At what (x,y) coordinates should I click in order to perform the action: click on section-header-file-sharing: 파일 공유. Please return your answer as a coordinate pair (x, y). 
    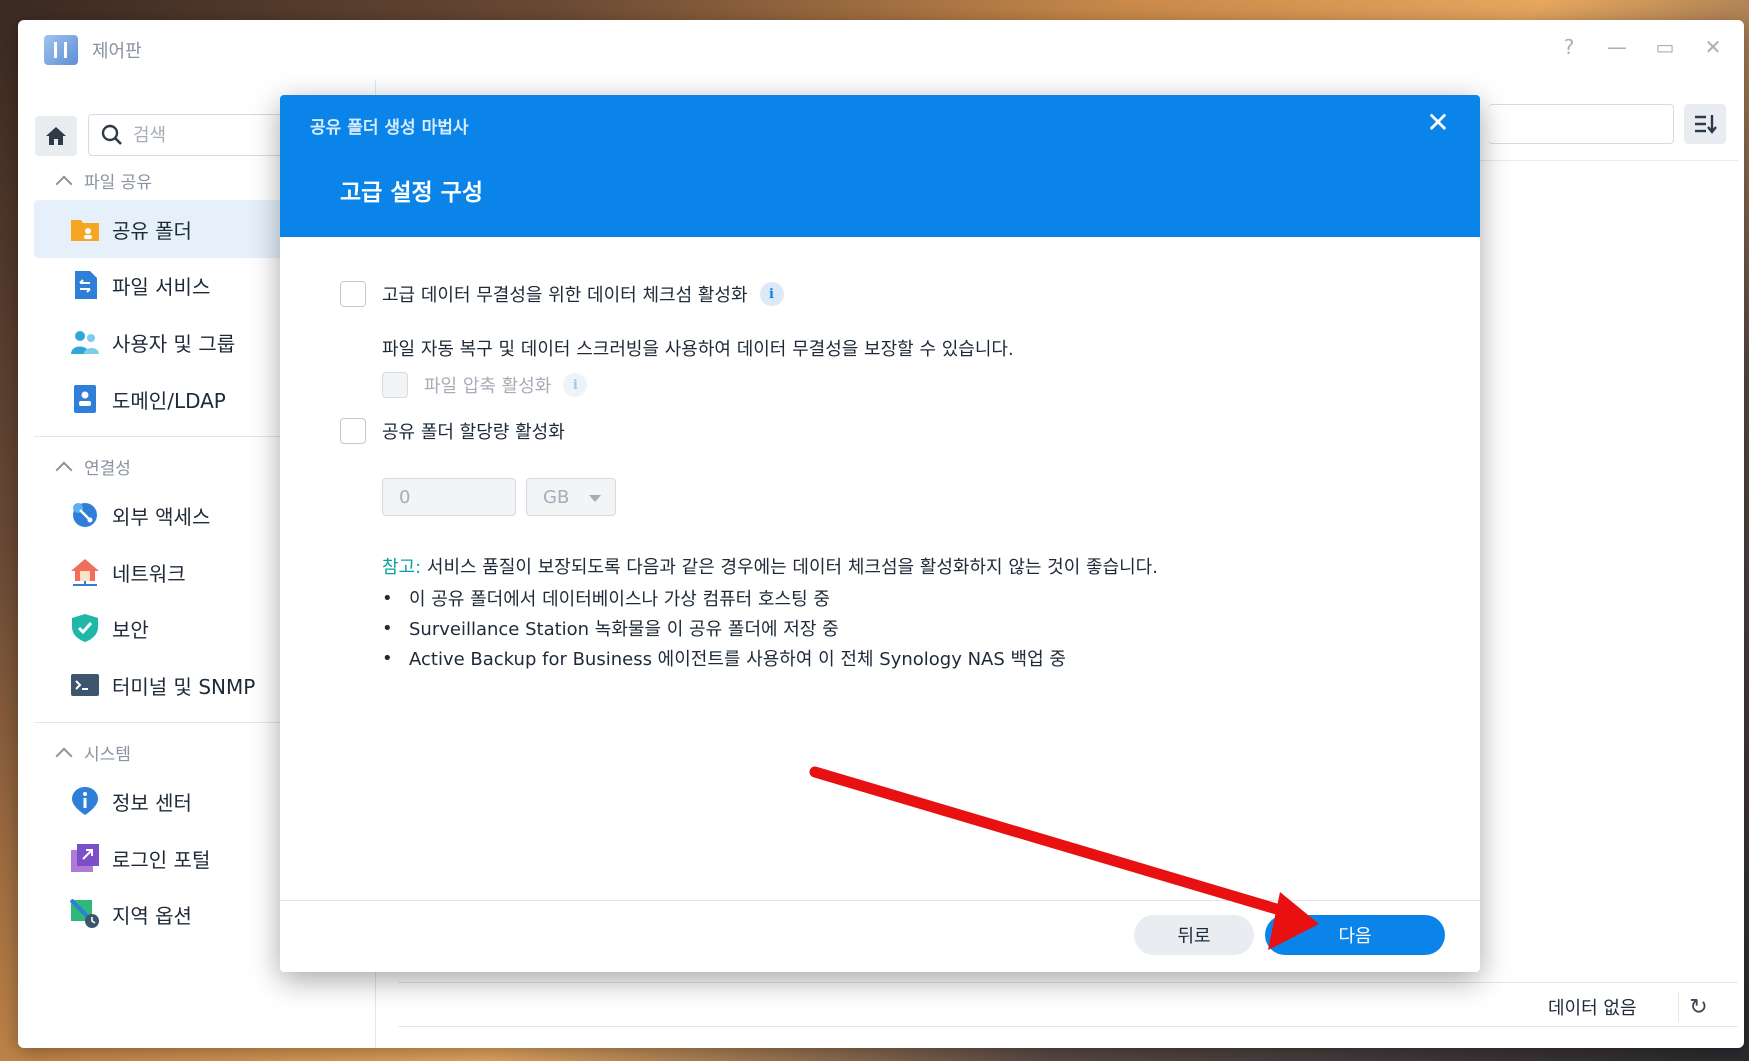
    Looking at the image, I should click on (103, 180).